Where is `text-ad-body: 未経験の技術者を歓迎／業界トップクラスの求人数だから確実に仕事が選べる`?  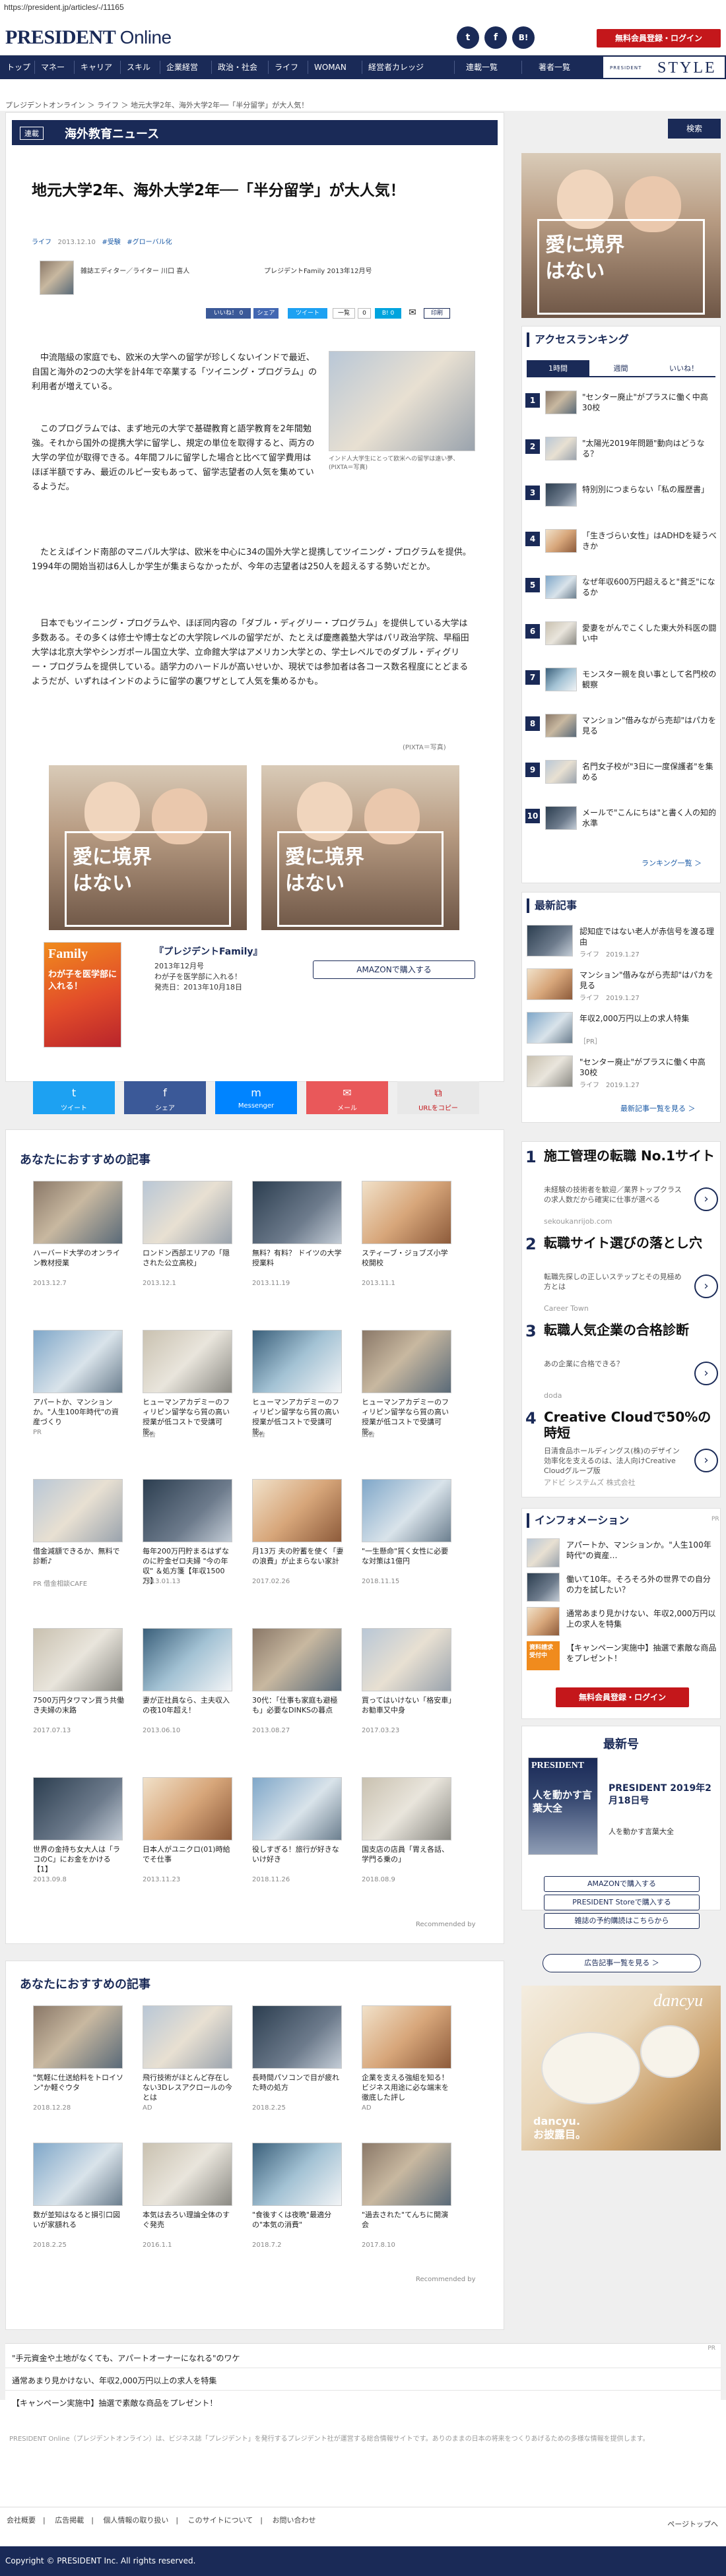
text-ad-body: 未経験の技術者を歓迎／業界トップクラスの求人数だから確実に仕事が選べる is located at coordinates (613, 1195).